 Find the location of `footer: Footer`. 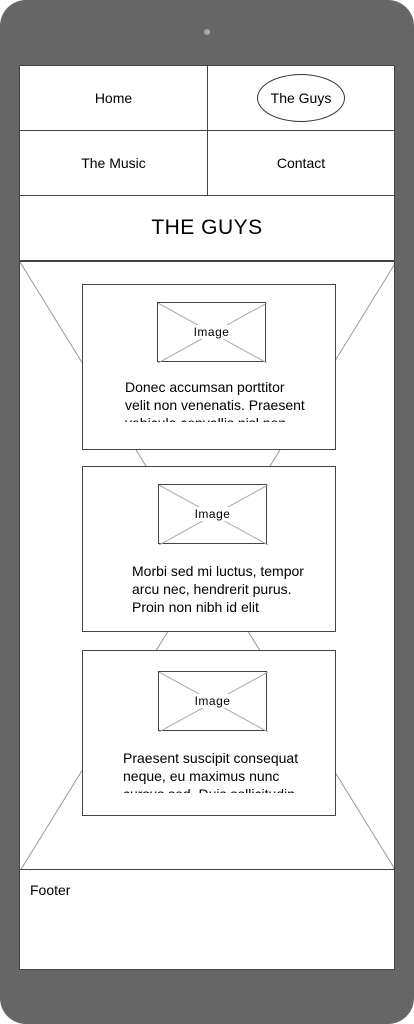

footer: Footer is located at coordinates (207, 920).